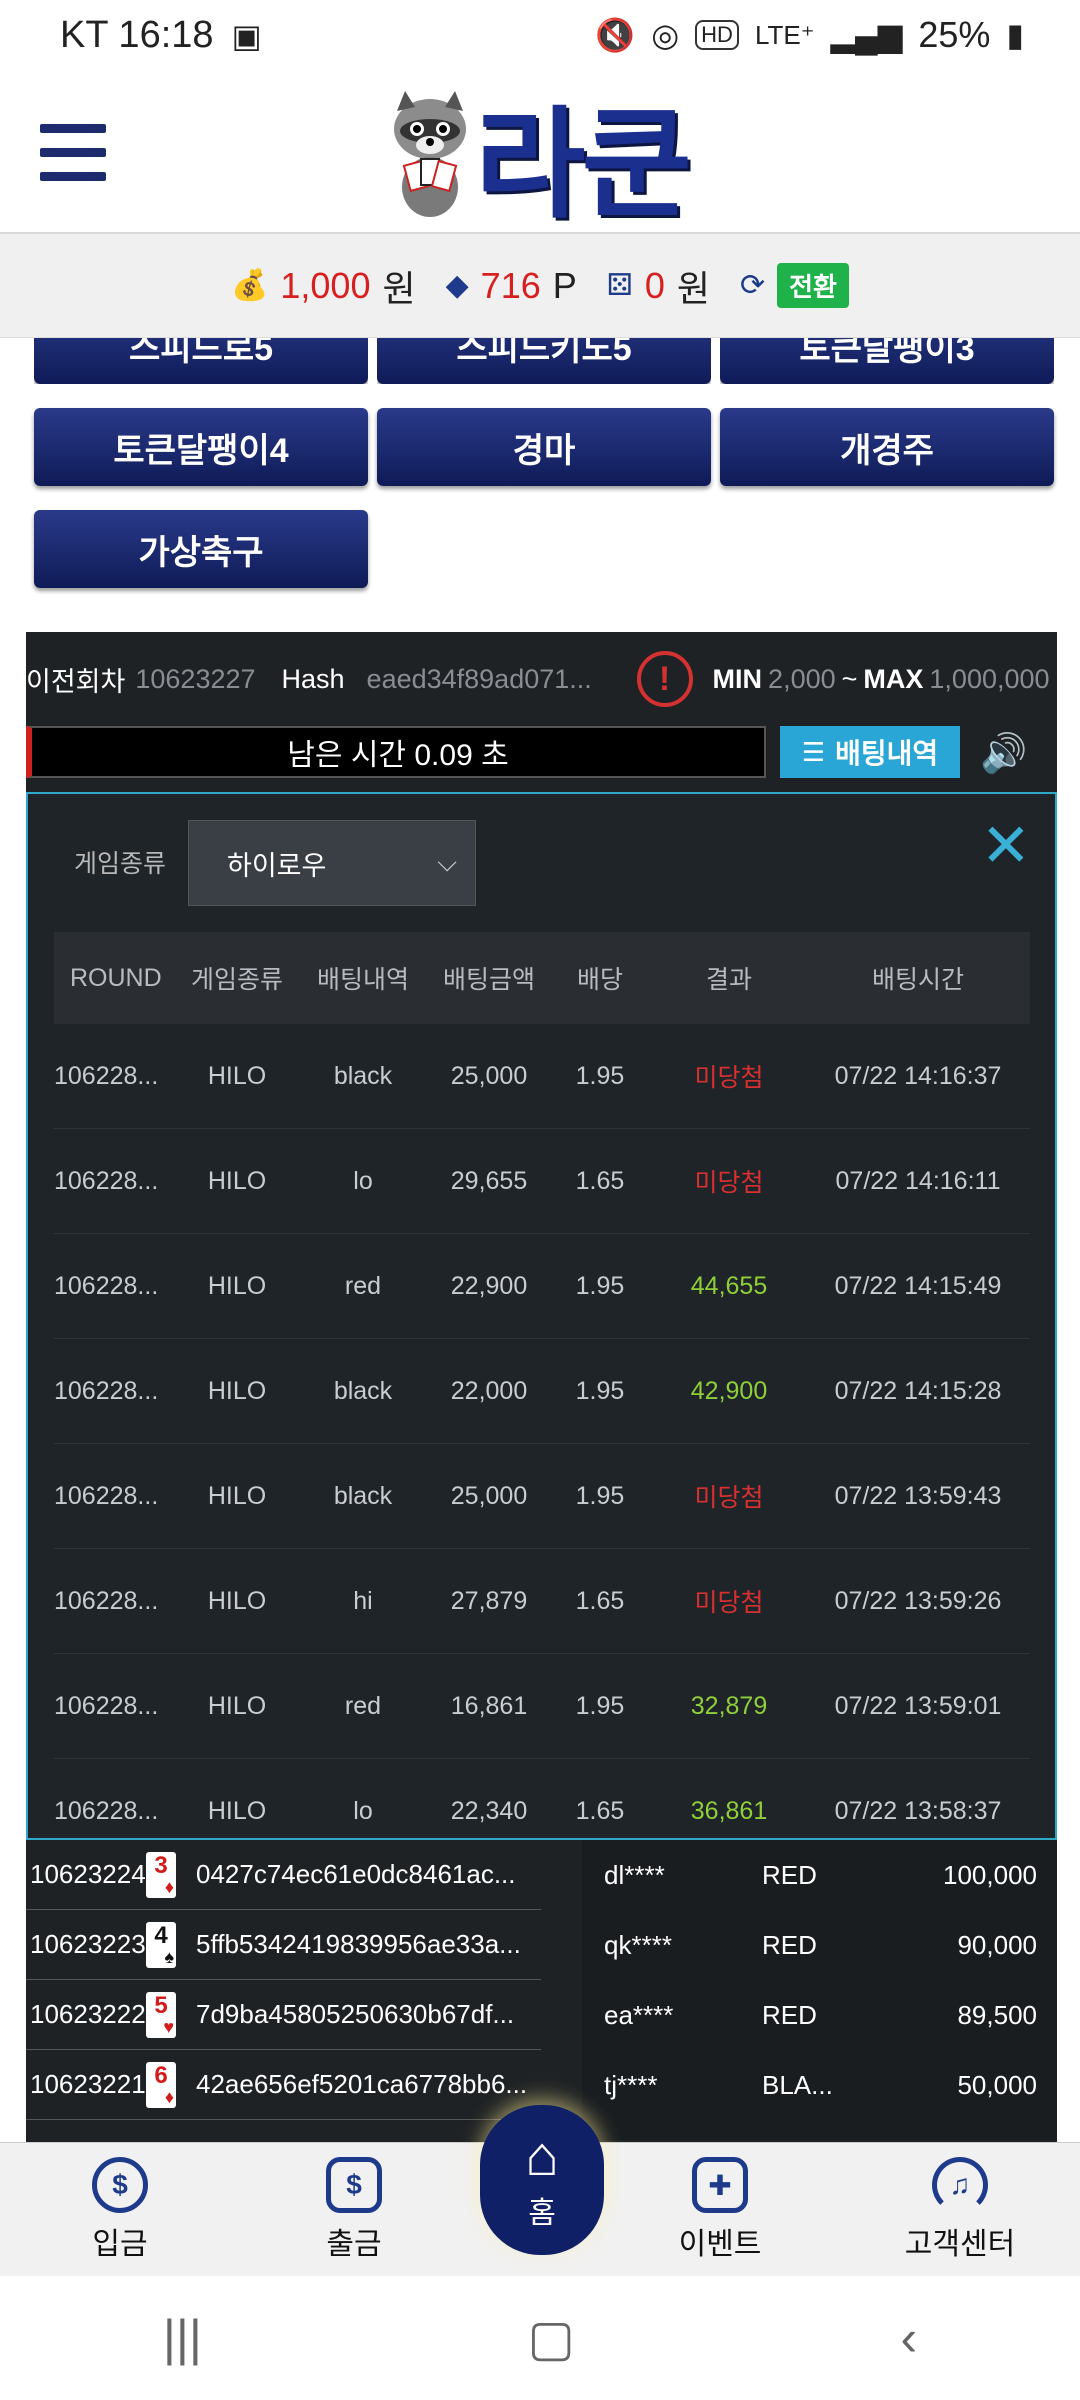  I want to click on live-bet-row: dl**** RED 100,000, so click(819, 1875).